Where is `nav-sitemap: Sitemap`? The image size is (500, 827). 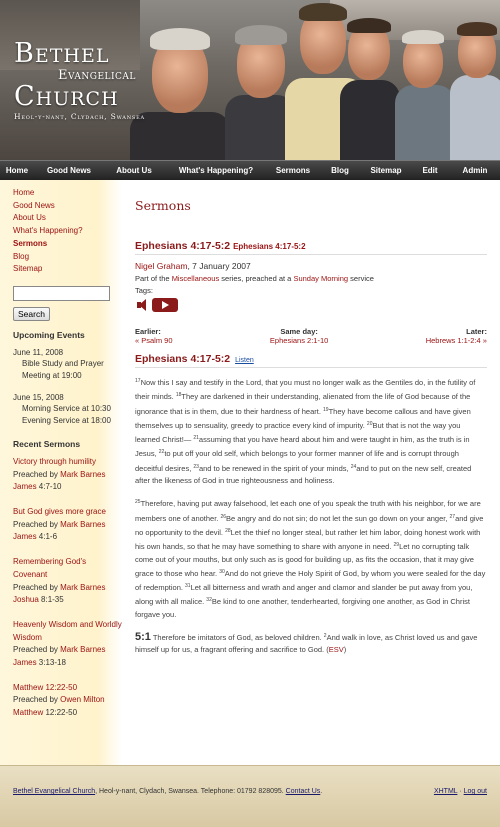 nav-sitemap: Sitemap is located at coordinates (386, 170).